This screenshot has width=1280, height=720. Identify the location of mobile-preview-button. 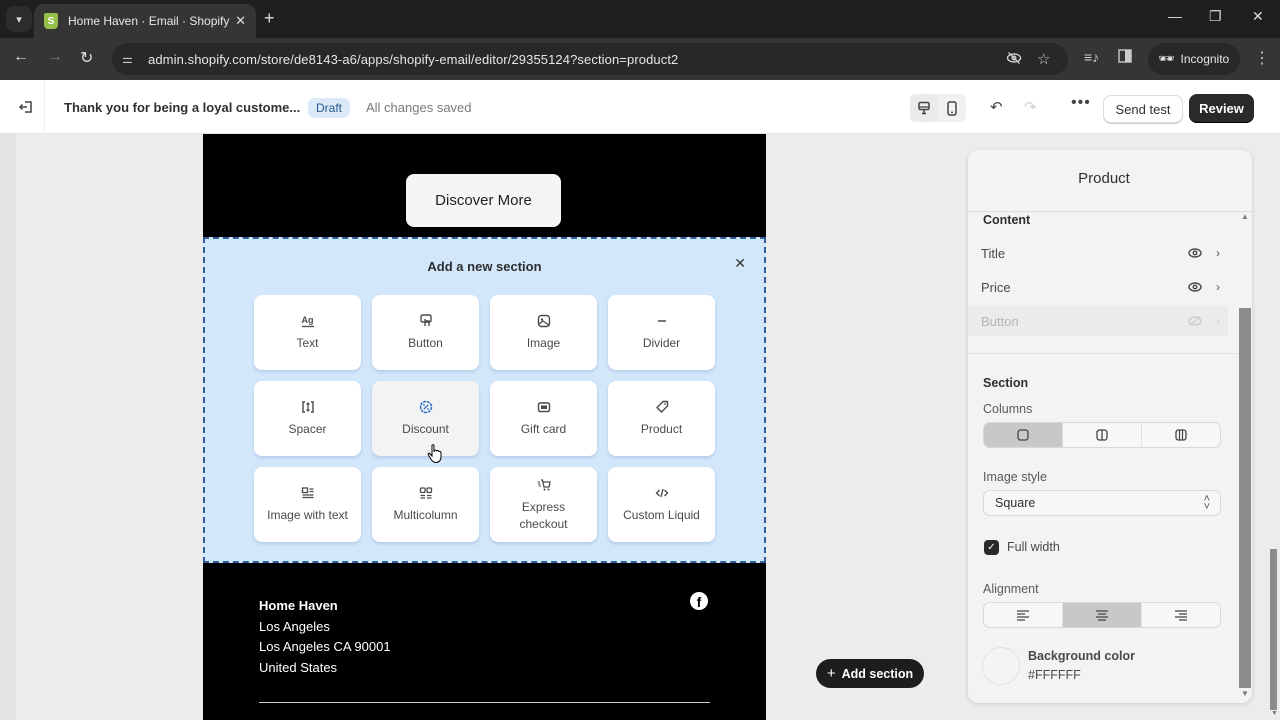
(952, 108).